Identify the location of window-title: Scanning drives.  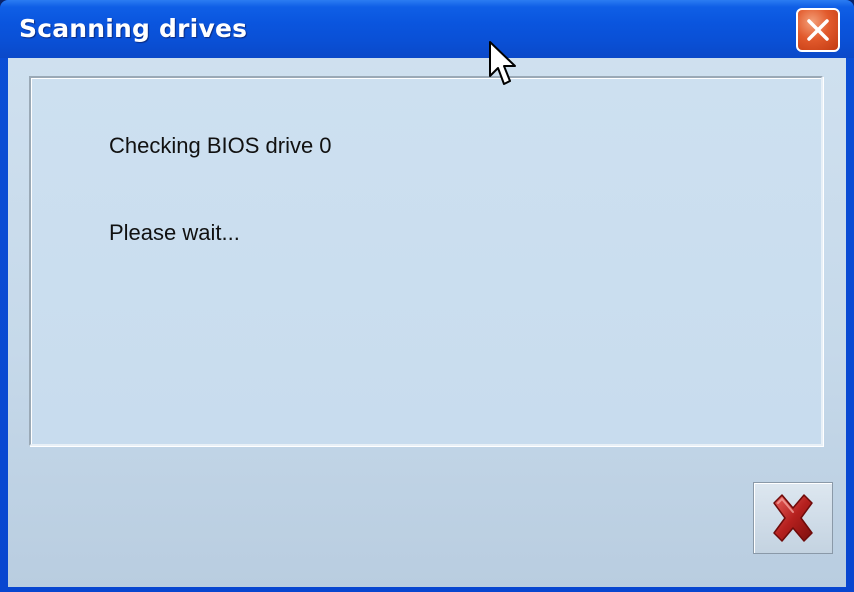
(133, 28).